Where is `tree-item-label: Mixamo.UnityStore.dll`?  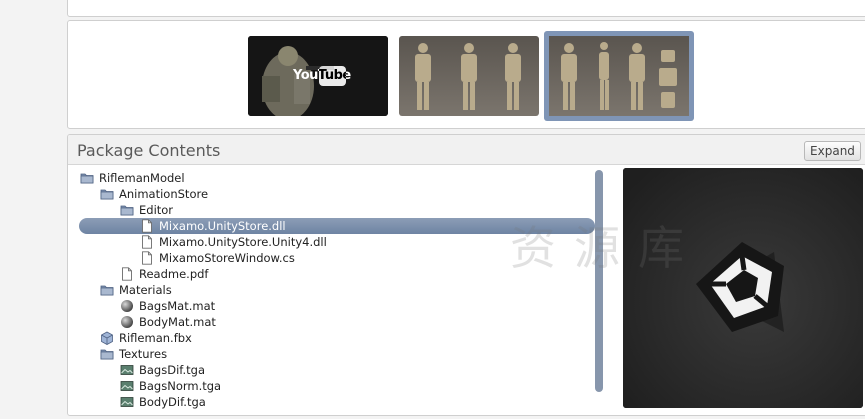
tree-item-label: Mixamo.UnityStore.dll is located at coordinates (222, 226).